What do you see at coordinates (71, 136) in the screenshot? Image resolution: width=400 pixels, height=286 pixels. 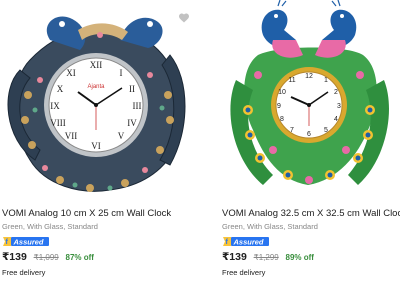 I see `svg-text: VII` at bounding box center [71, 136].